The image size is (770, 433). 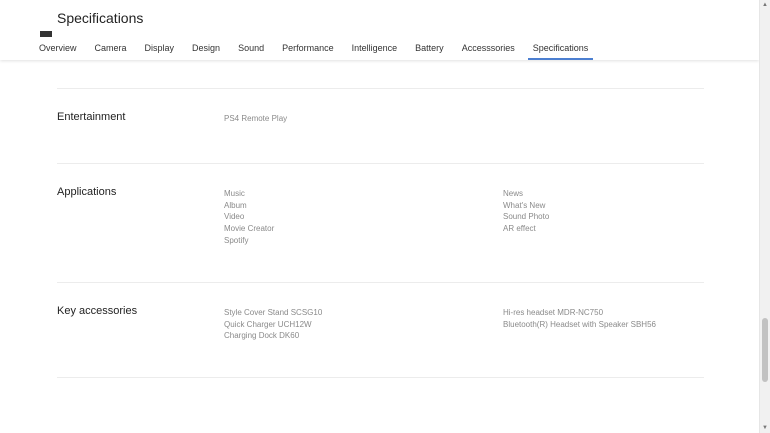 I want to click on section-title-entertainment: Entertainment, so click(x=91, y=117).